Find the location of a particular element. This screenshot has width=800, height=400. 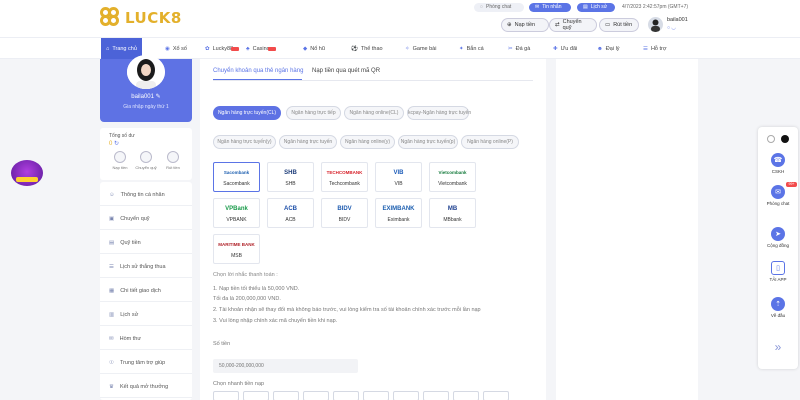

menu-item-6: ✉ Hòm thư is located at coordinates (146, 339).